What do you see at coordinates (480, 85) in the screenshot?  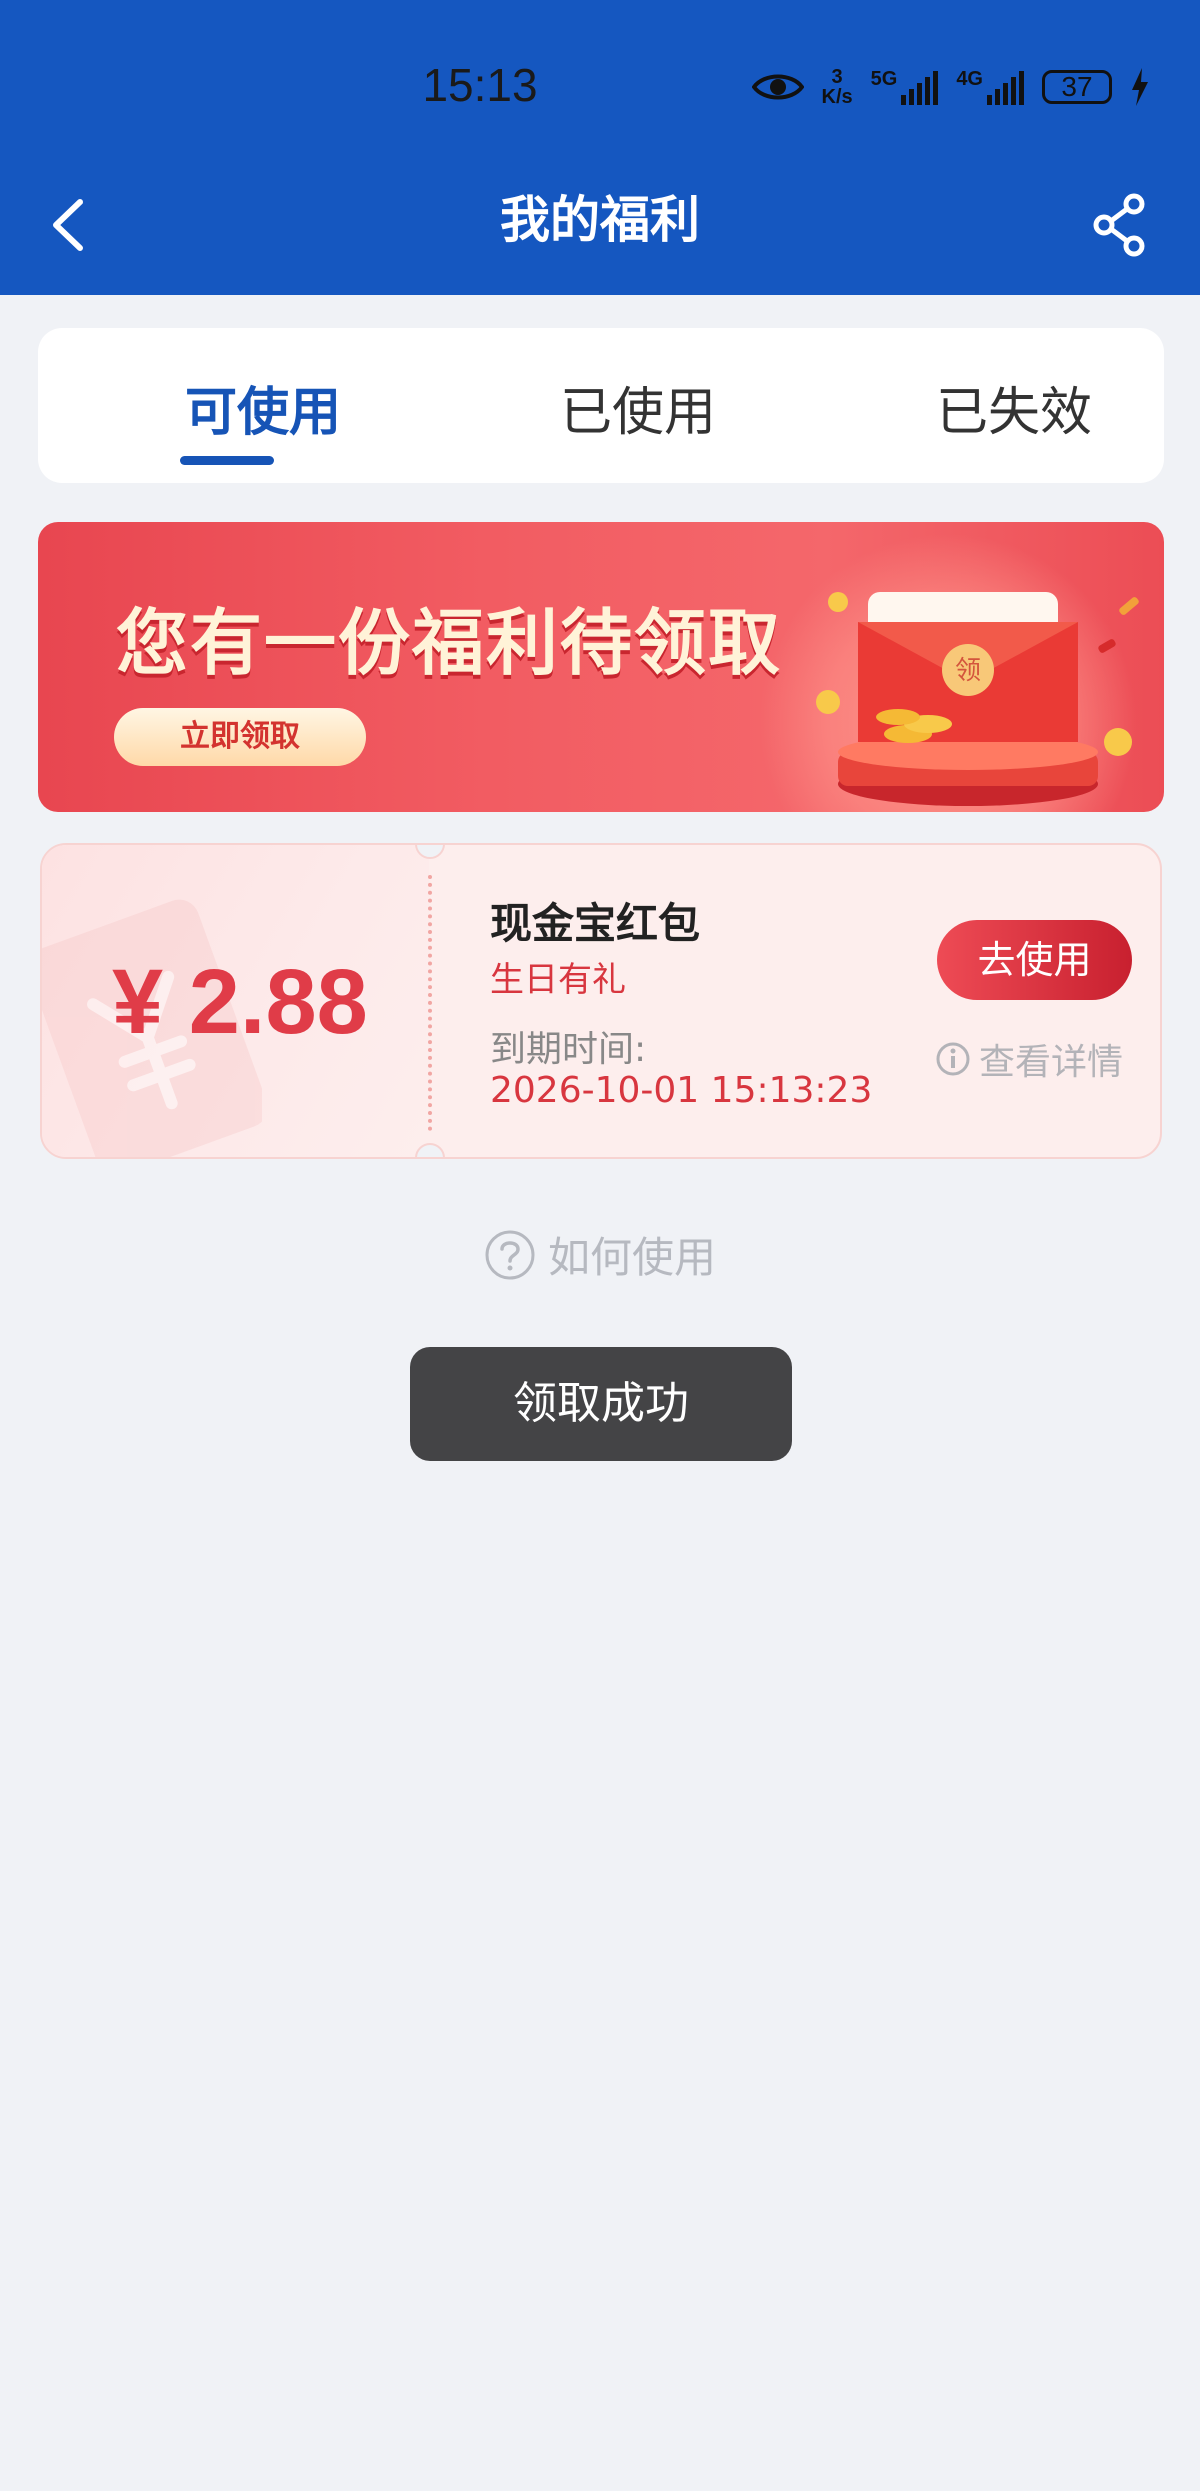 I see `status-time: 15:13` at bounding box center [480, 85].